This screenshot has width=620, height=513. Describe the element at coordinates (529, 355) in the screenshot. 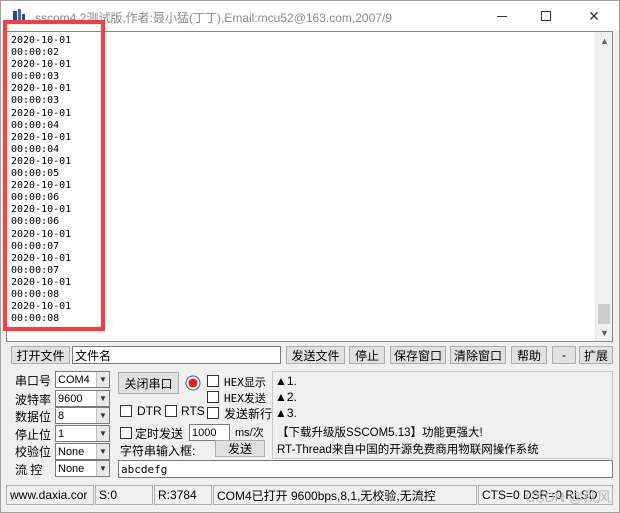

I see `help-button: 帮助` at that location.